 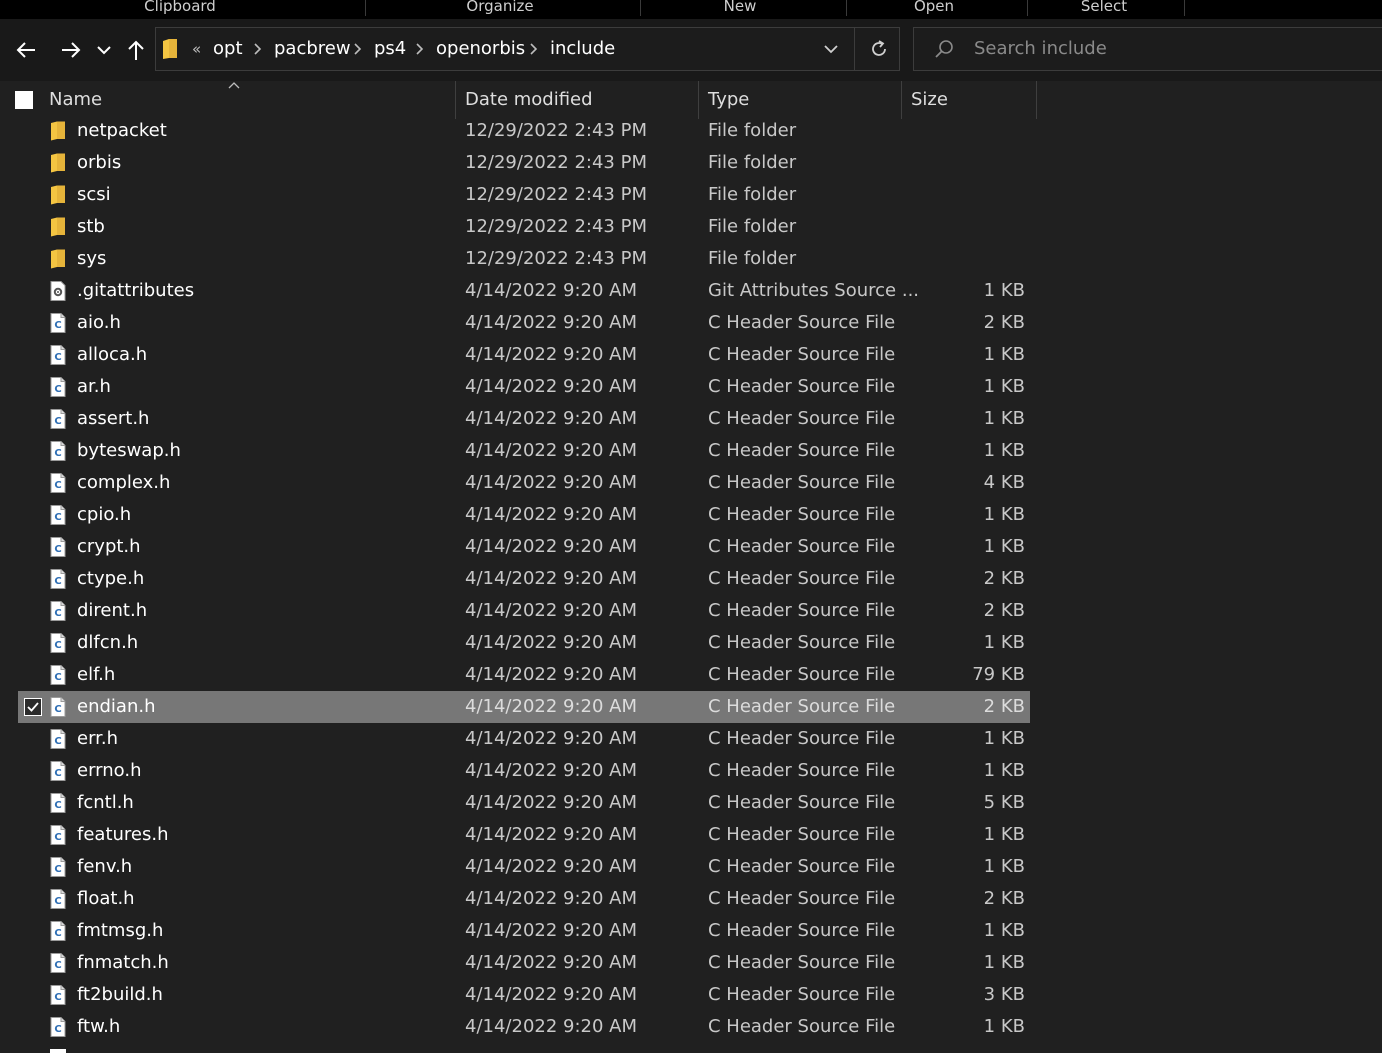 What do you see at coordinates (728, 99) in the screenshot?
I see `column-header-type: Type` at bounding box center [728, 99].